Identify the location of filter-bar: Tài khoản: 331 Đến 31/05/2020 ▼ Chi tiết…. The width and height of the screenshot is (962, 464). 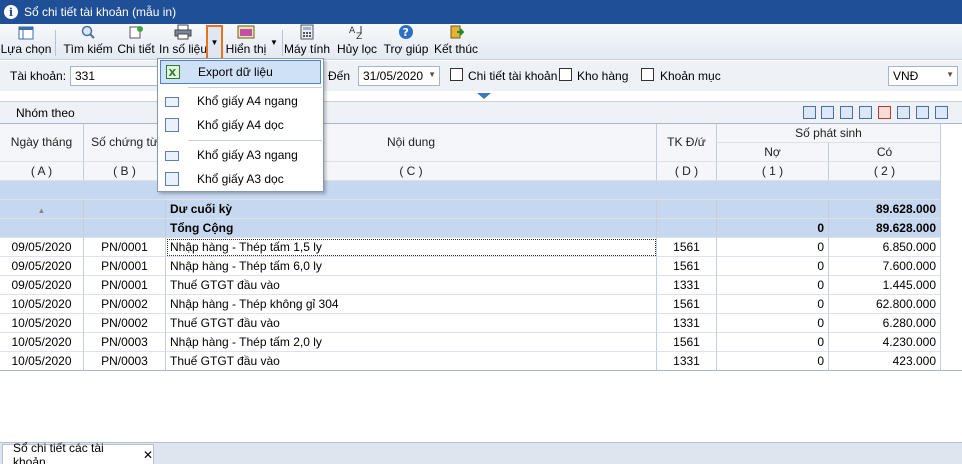
(481, 76).